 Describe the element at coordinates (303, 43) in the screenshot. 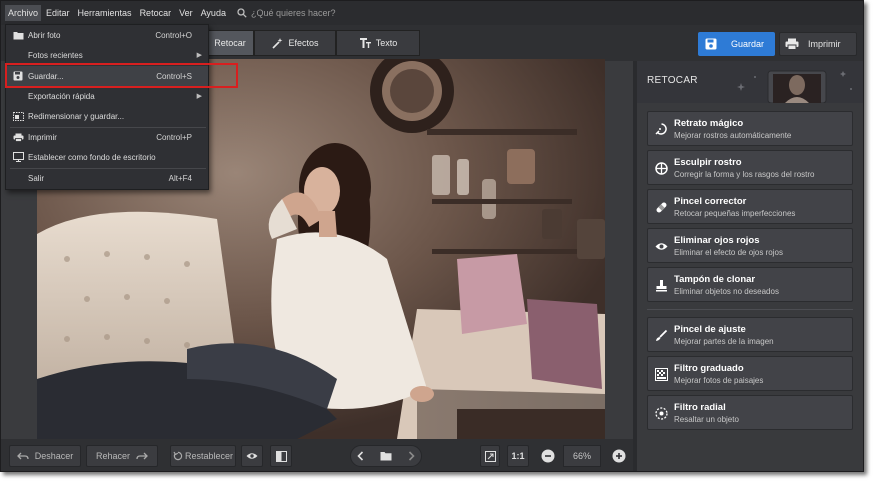

I see `tab-efectos-label: Efectos` at that location.